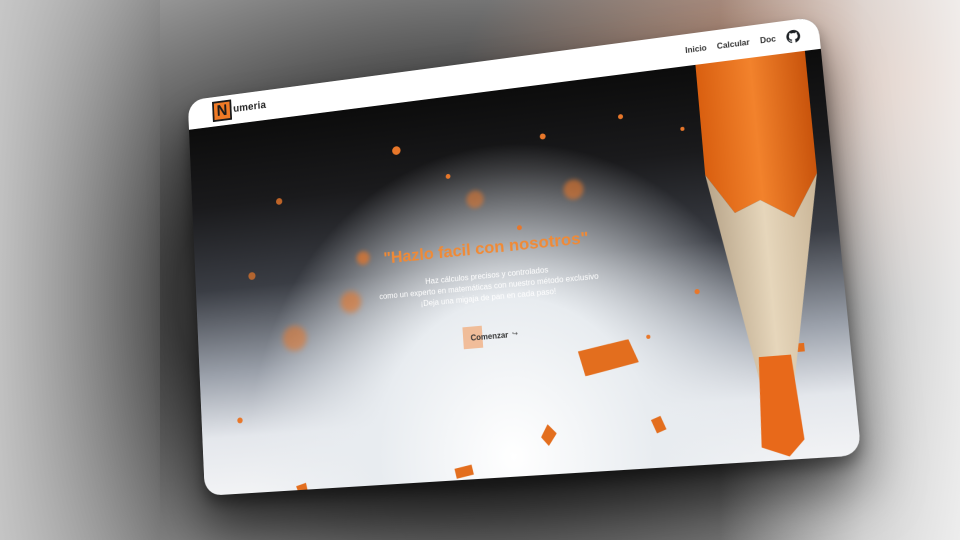 The height and width of the screenshot is (540, 960). Describe the element at coordinates (696, 49) in the screenshot. I see `nav-link-inicio: Inicio` at that location.